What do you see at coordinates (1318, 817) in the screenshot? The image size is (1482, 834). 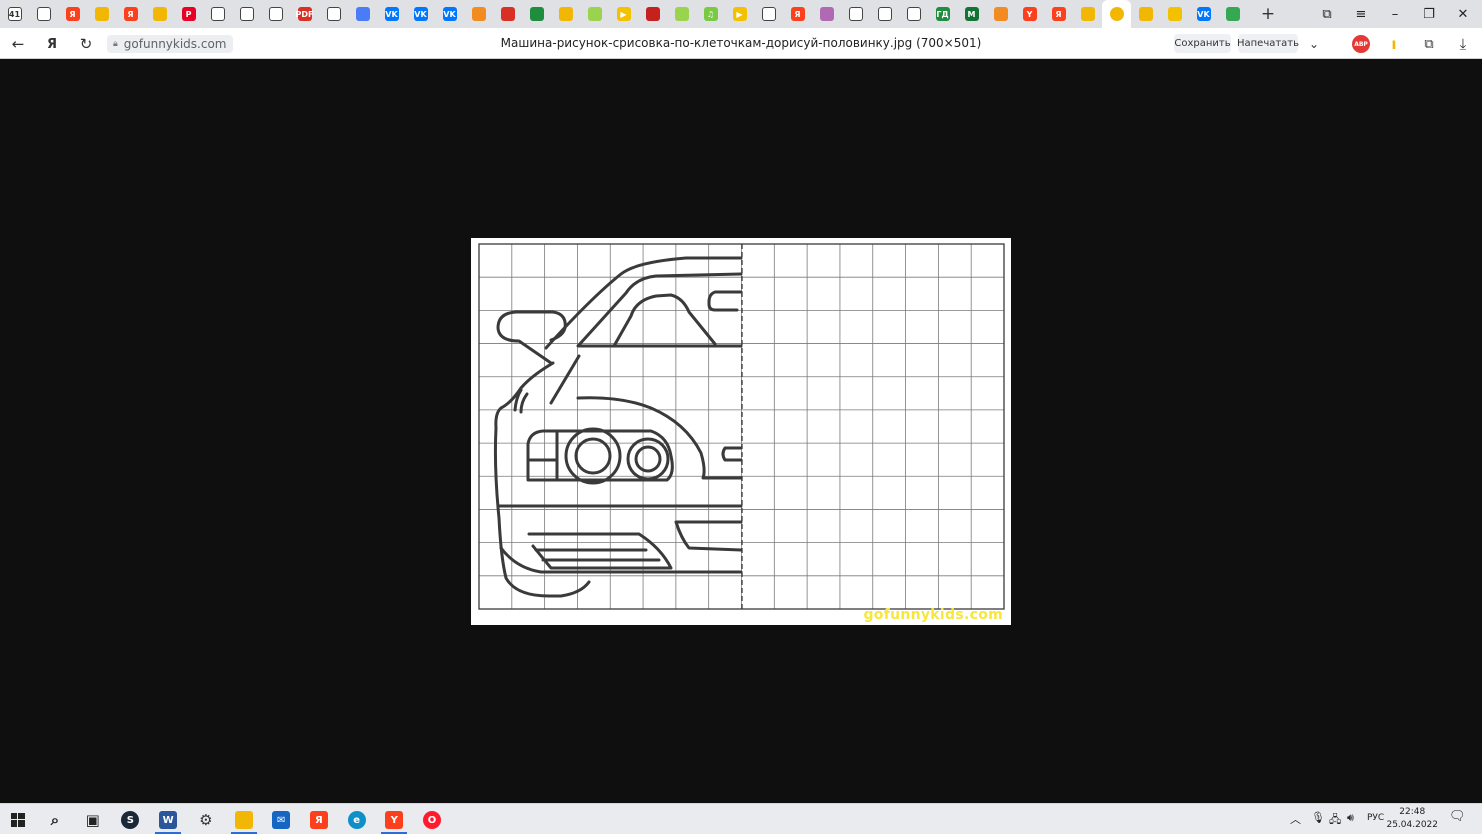 I see `microphone-icon: 🎙︎` at bounding box center [1318, 817].